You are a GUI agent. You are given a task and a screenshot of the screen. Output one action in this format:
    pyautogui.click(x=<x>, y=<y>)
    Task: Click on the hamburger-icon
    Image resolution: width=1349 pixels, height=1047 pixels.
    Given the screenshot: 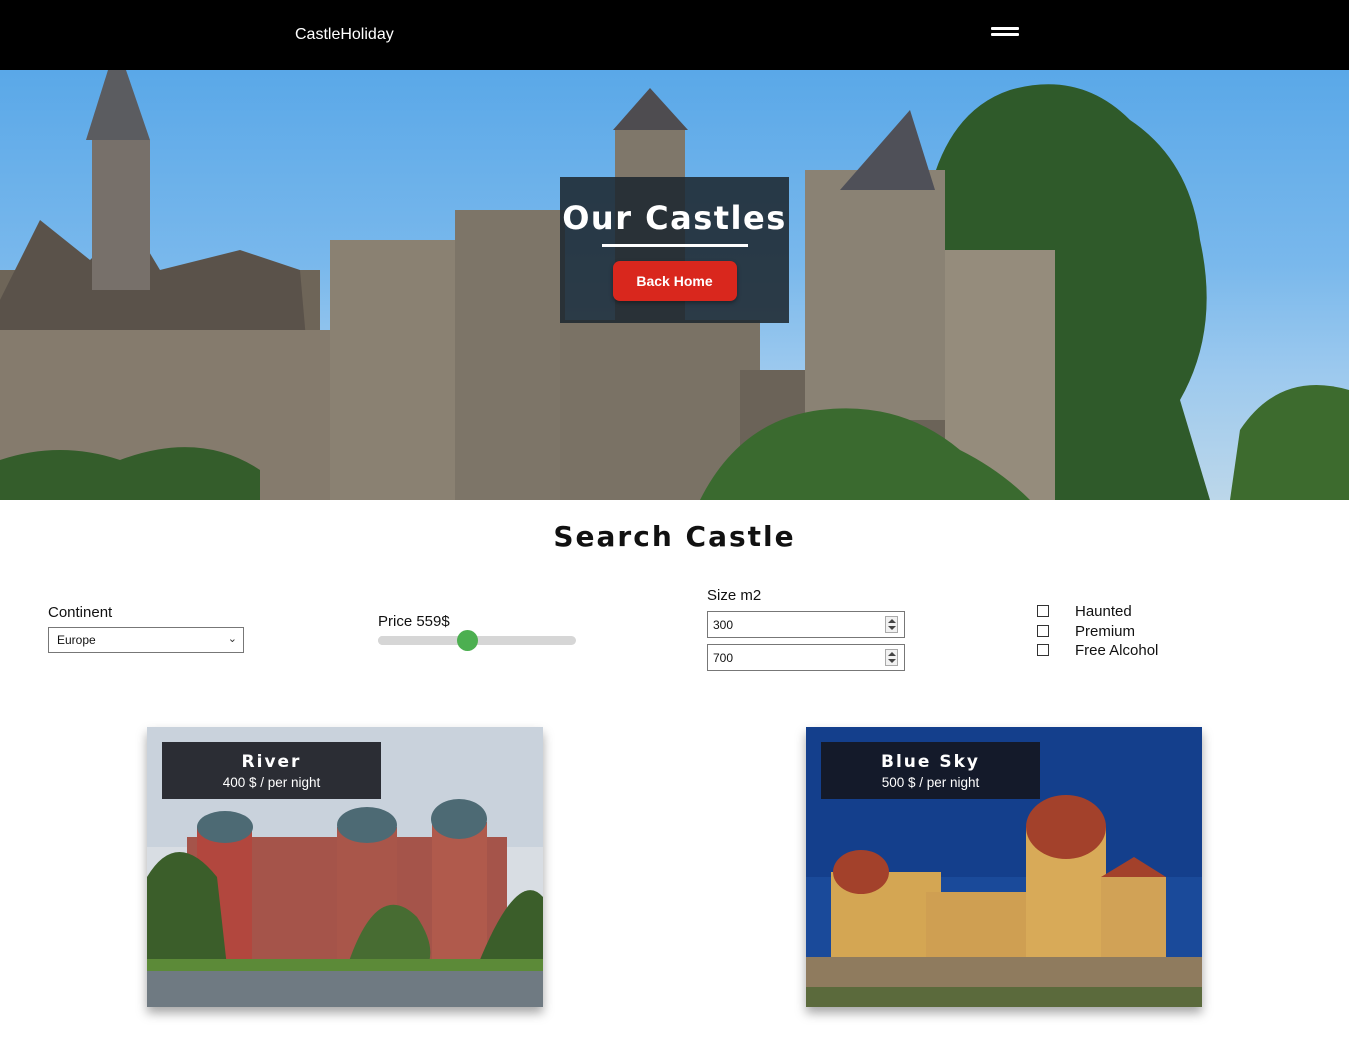 What is the action you would take?
    pyautogui.click(x=1005, y=33)
    